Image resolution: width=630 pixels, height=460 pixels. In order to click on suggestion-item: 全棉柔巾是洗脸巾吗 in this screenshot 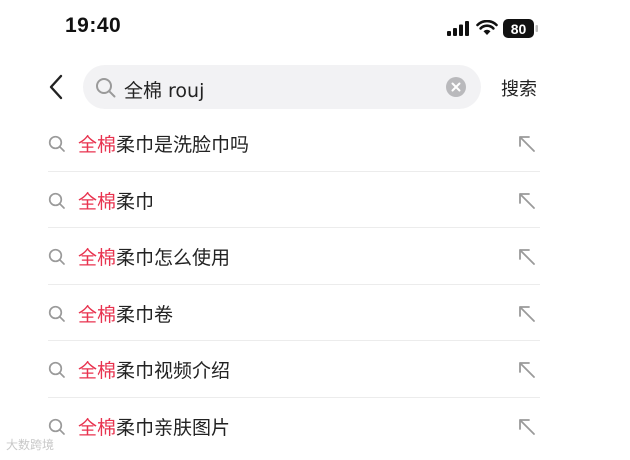, I will do `click(315, 143)`.